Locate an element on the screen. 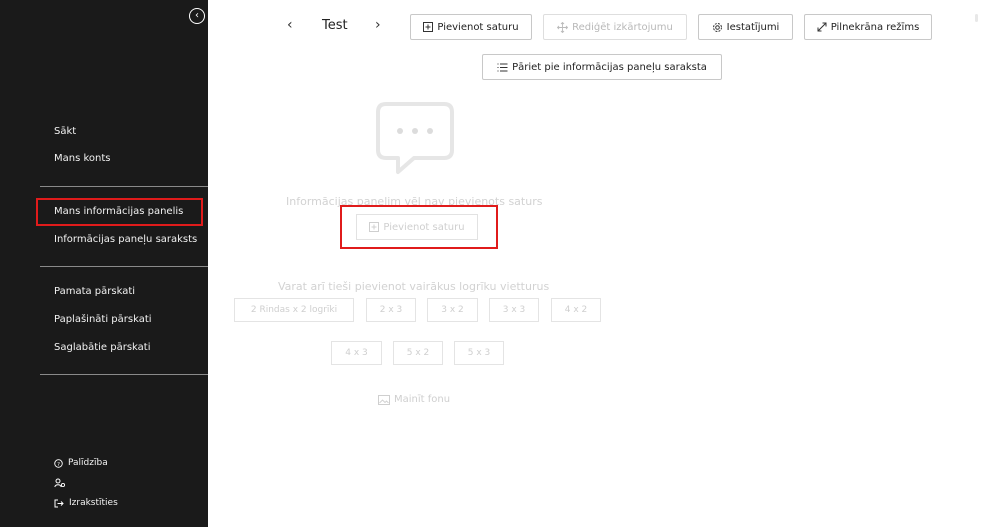 This screenshot has height=527, width=981. sidebar-item-basic-reports: Pamata pārskati is located at coordinates (94, 291).